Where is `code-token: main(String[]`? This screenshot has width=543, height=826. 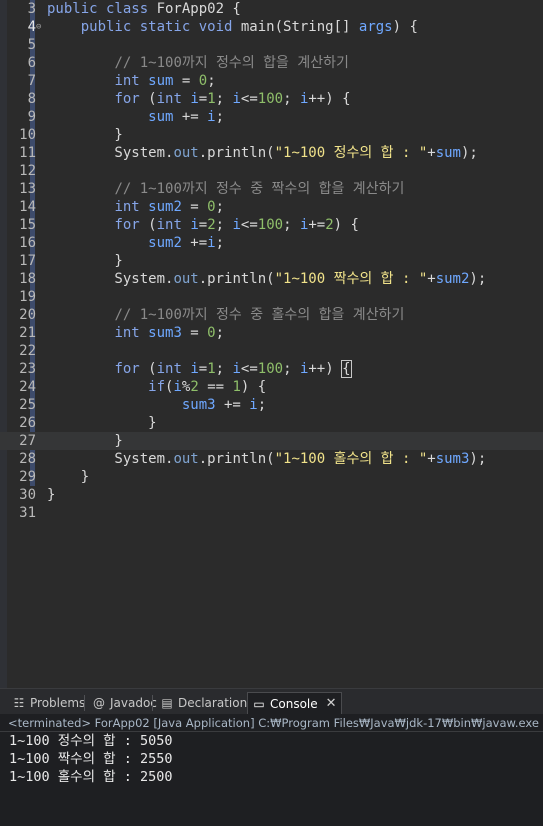 code-token: main(String[] is located at coordinates (299, 27).